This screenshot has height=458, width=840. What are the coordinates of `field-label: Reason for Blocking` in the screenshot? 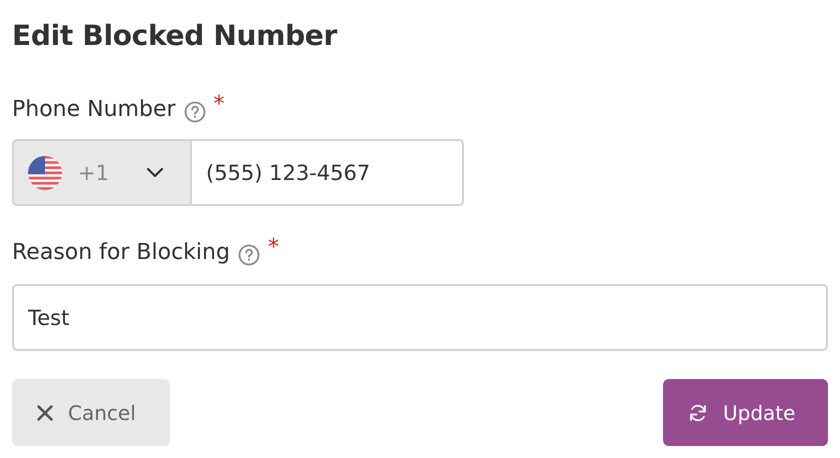 It's located at (121, 253).